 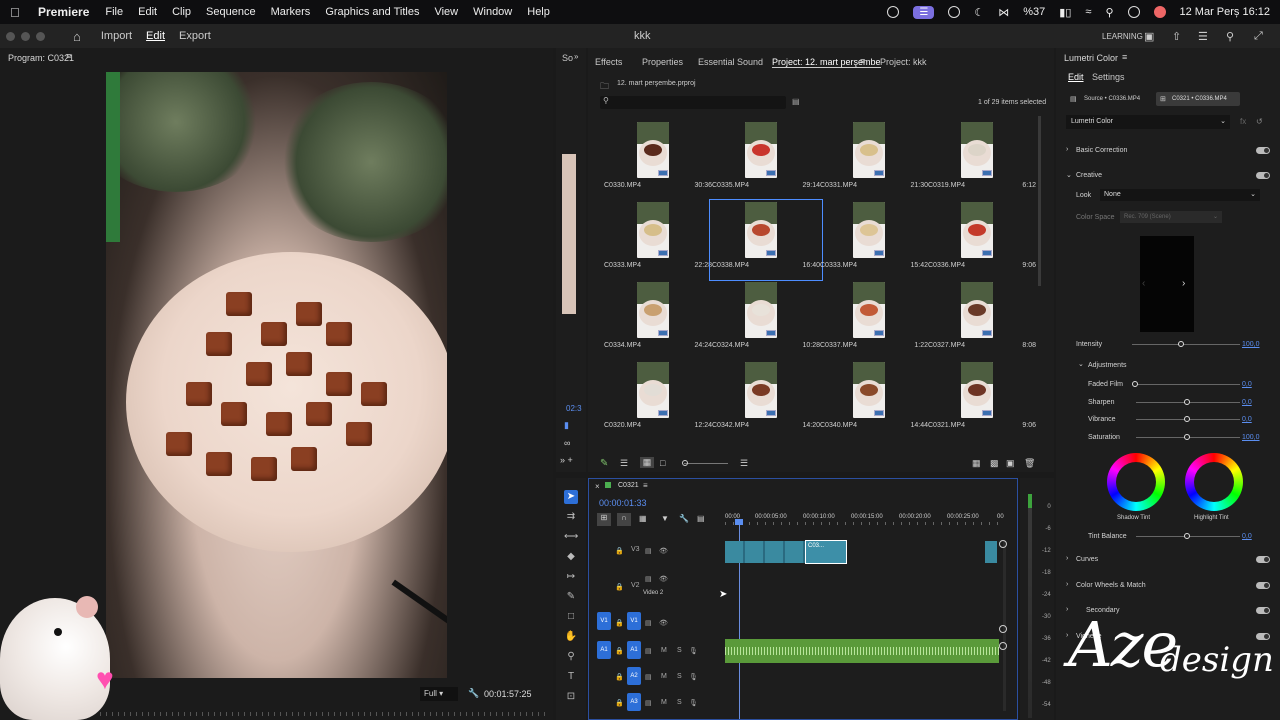 I want to click on v1-eye-icon: 👁, so click(x=663, y=623).